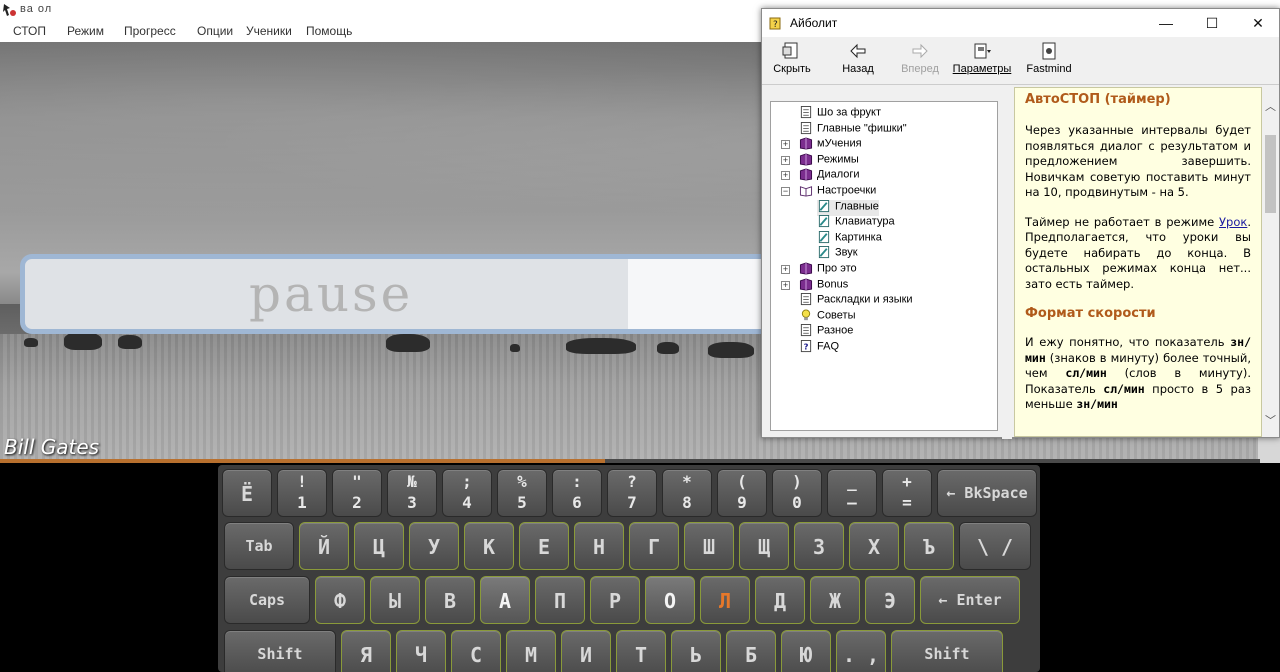  What do you see at coordinates (215, 31) in the screenshot?
I see `menu-options: Опции` at bounding box center [215, 31].